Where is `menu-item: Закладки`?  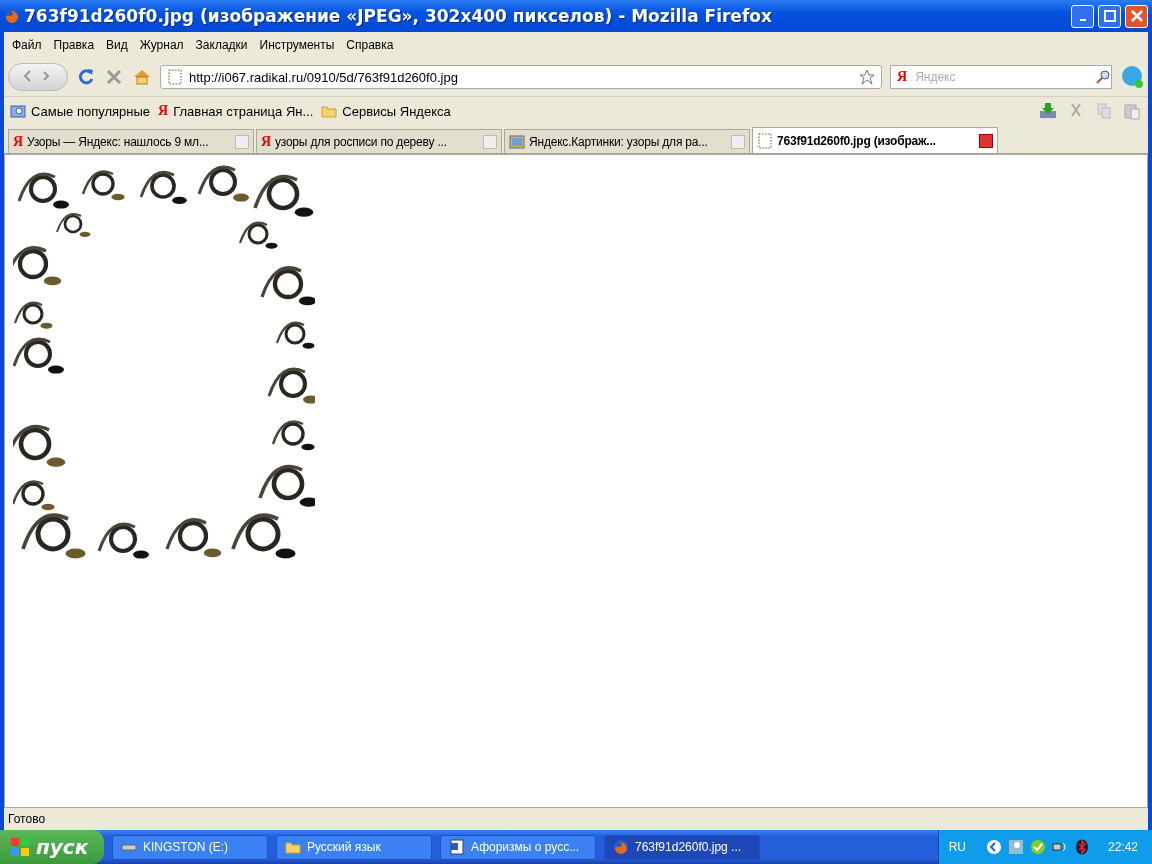 menu-item: Закладки is located at coordinates (223, 45).